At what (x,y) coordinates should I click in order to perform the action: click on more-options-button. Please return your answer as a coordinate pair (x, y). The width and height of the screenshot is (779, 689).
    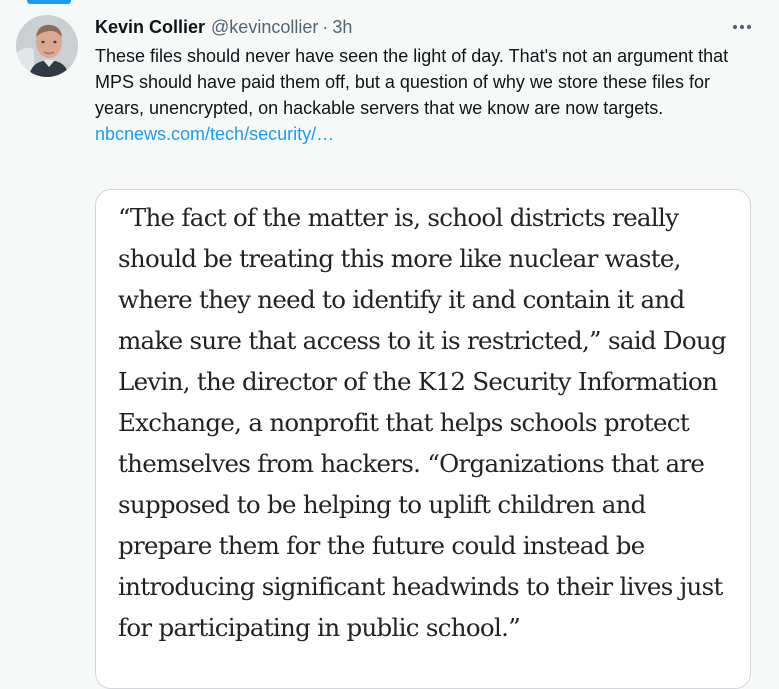
    Looking at the image, I should click on (742, 27).